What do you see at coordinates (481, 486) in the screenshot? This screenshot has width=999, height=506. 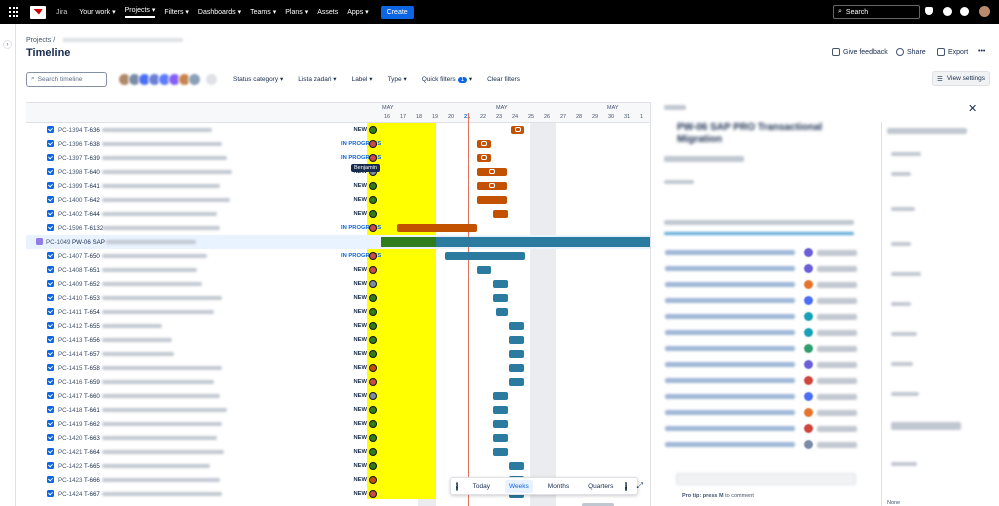 I see `zoom-today-button: Today` at bounding box center [481, 486].